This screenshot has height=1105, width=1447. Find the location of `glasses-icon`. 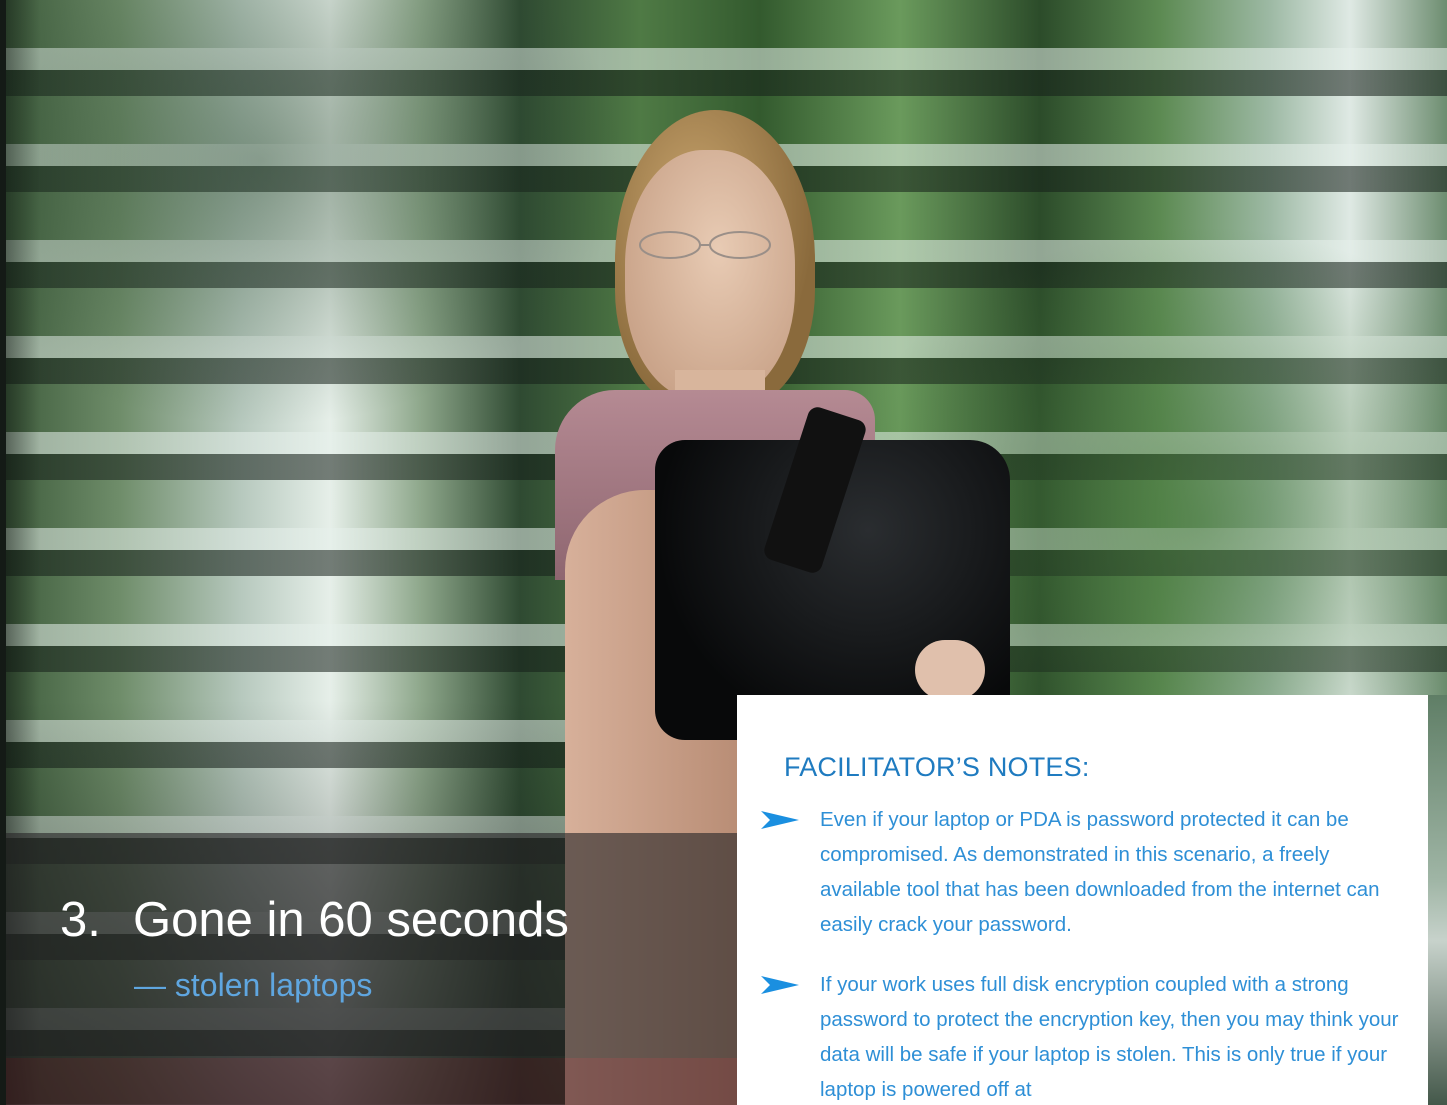

glasses-icon is located at coordinates (705, 245).